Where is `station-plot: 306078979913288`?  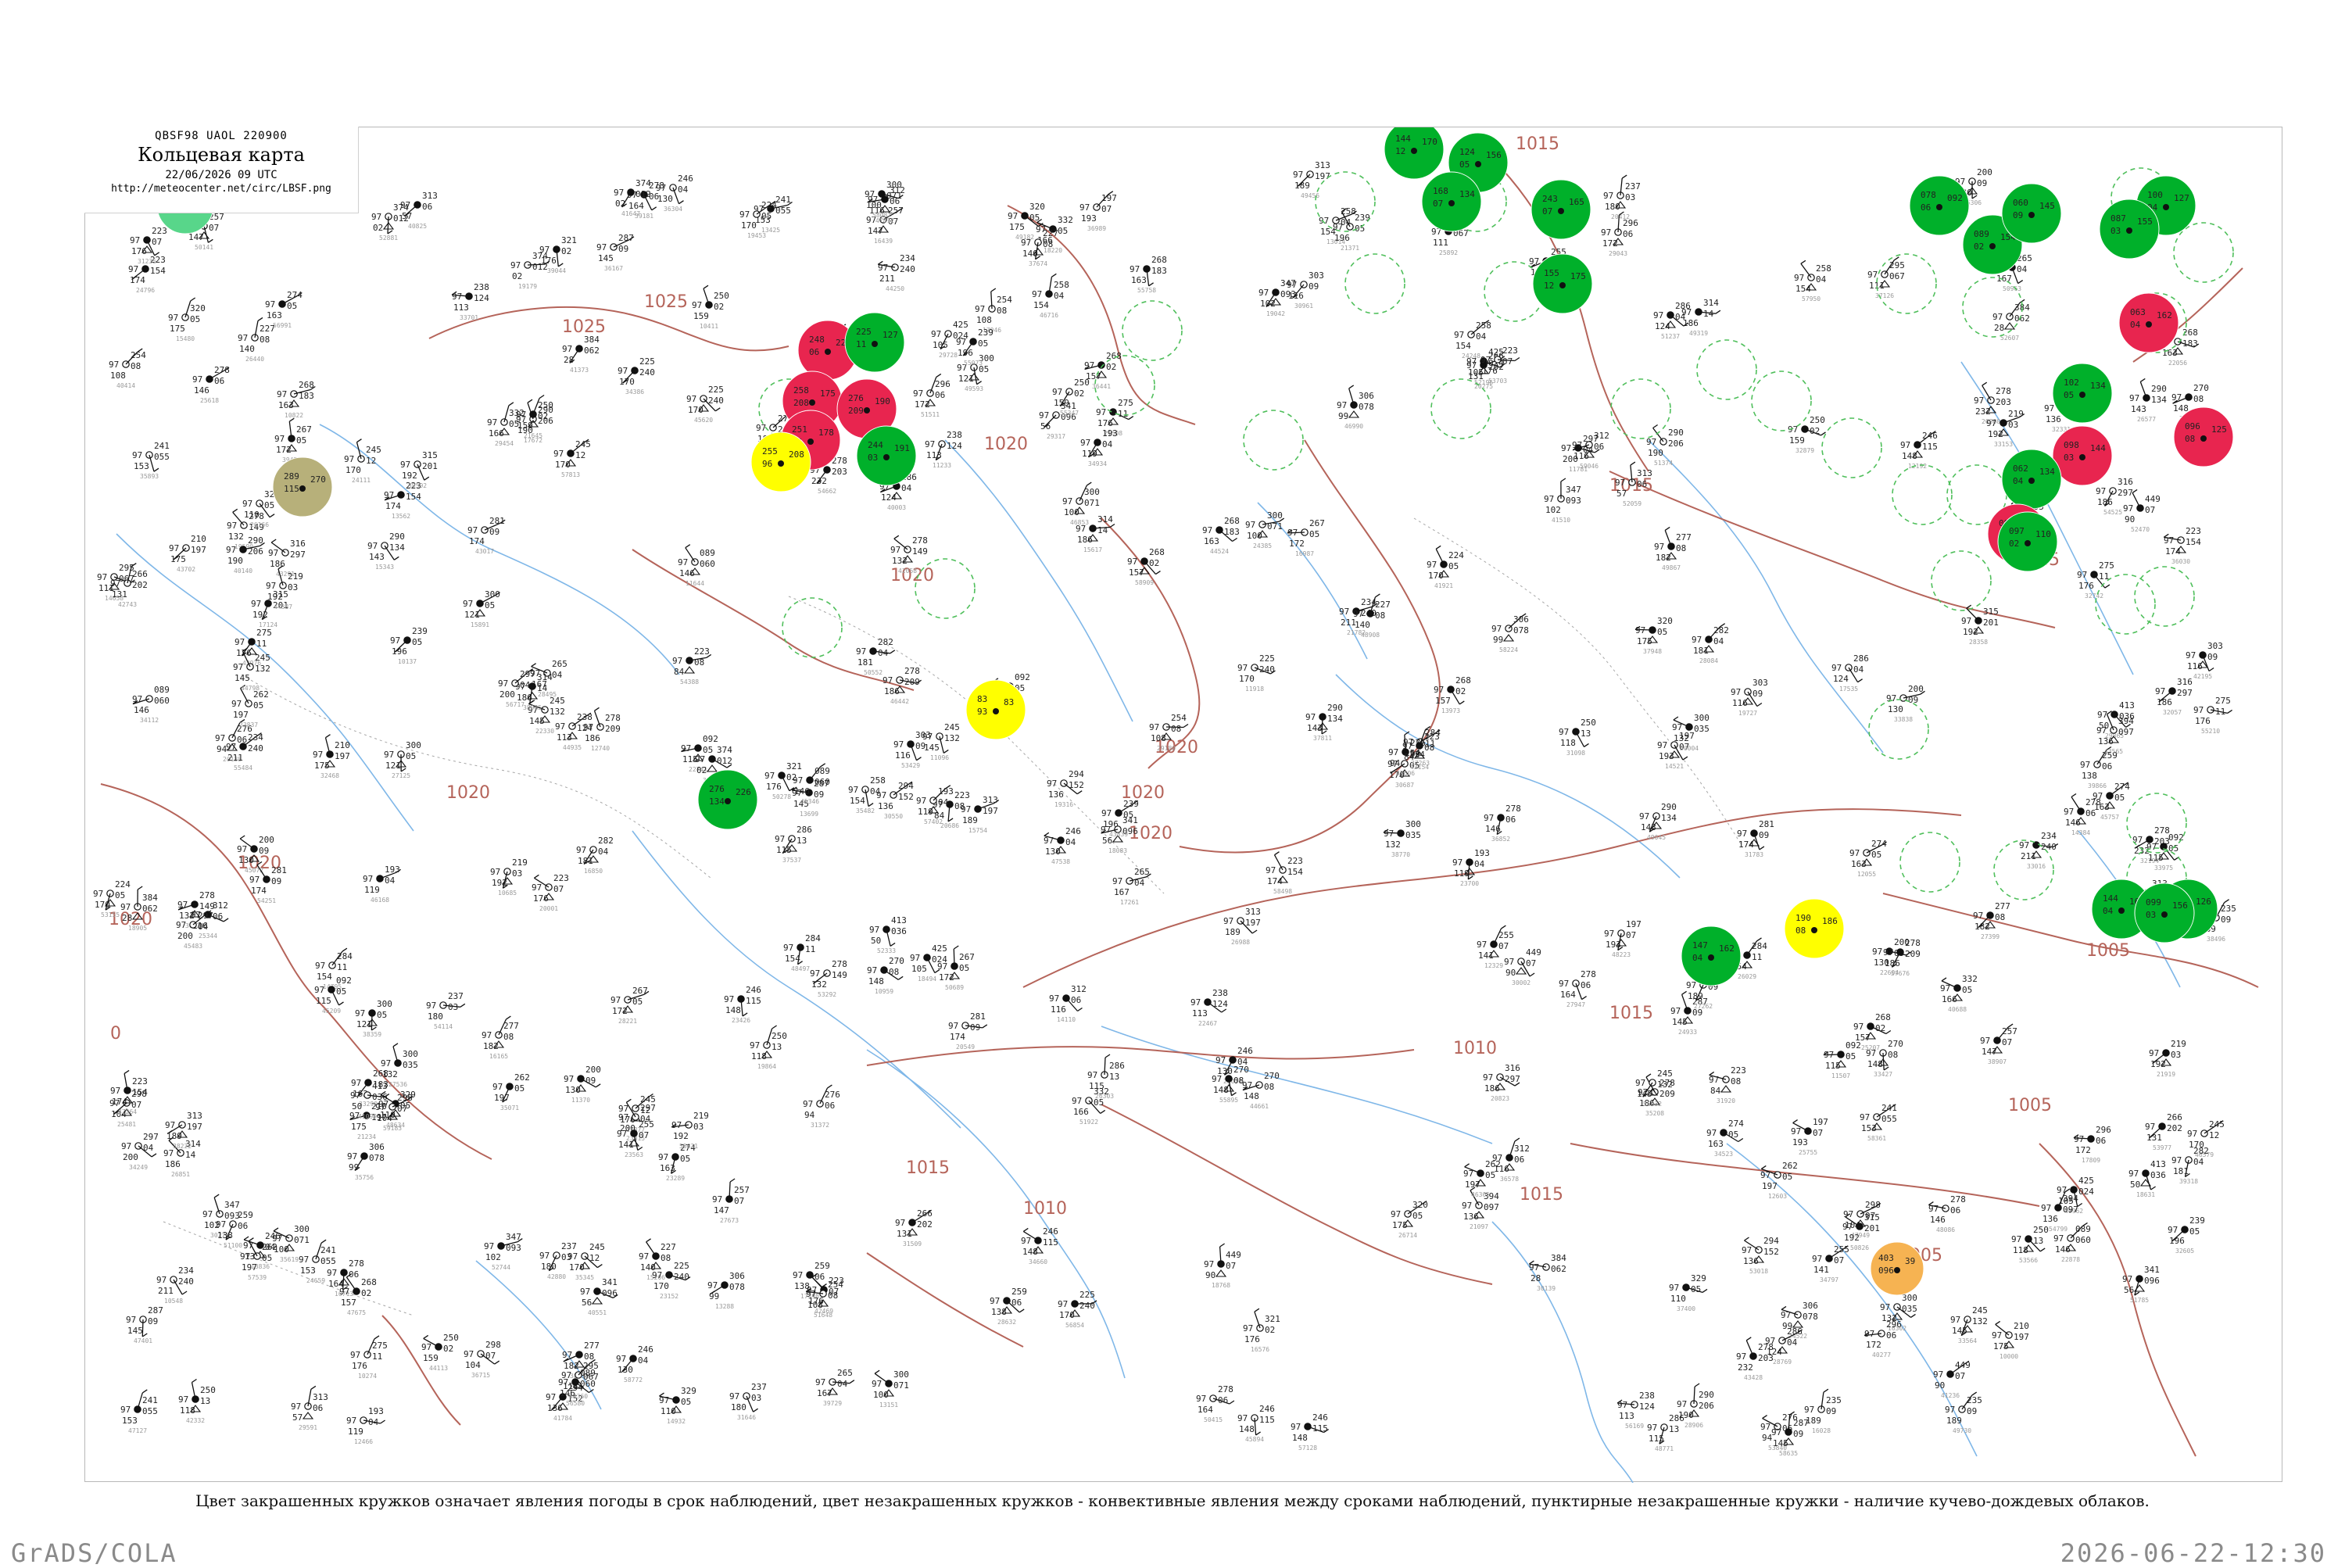 station-plot: 306078979913288 is located at coordinates (726, 1290).